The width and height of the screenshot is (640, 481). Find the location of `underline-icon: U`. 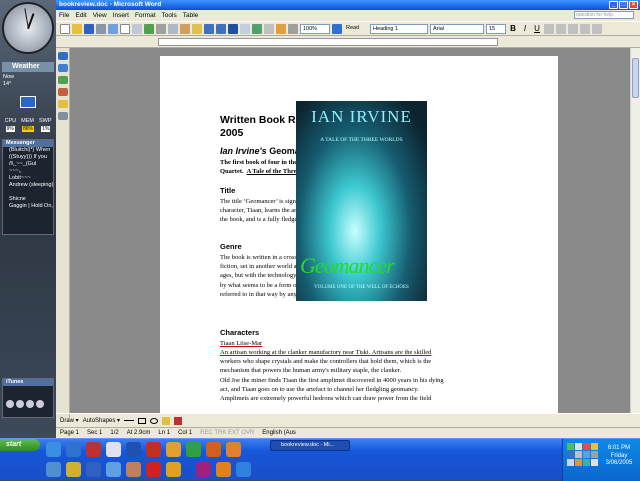

underline-icon: U is located at coordinates (537, 29).